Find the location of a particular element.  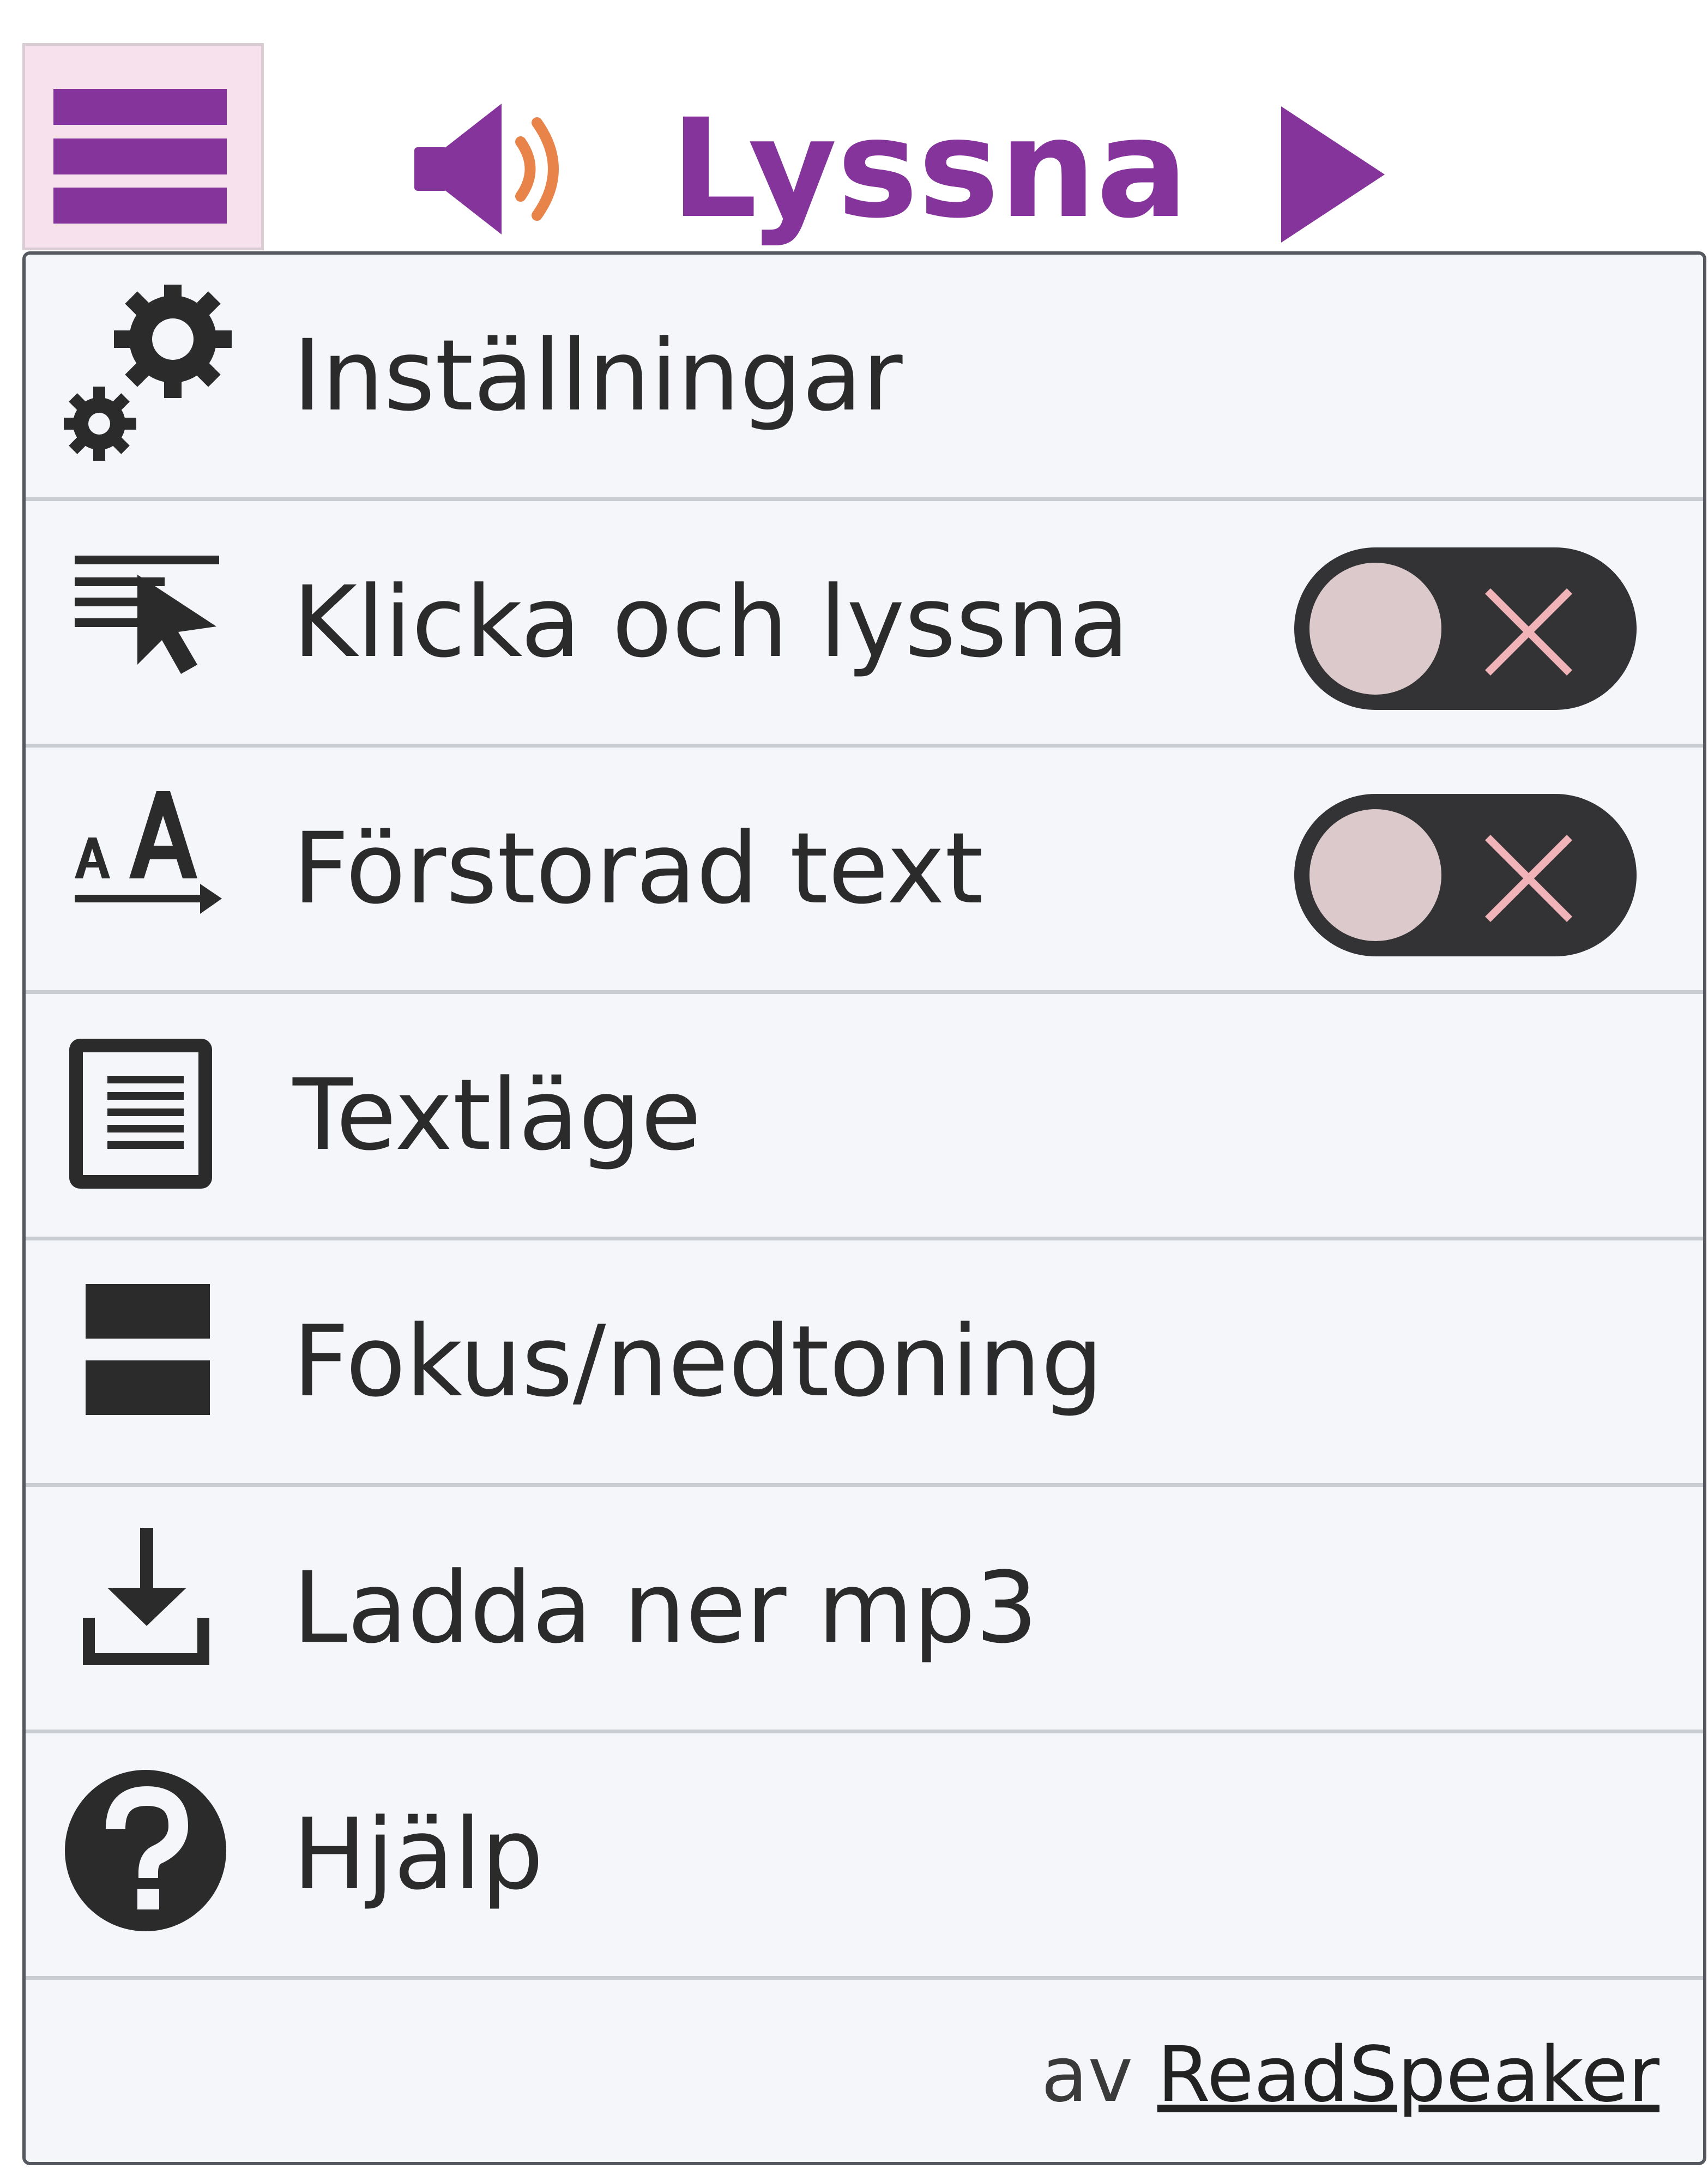

footer-credit: av ReadSpeaker is located at coordinates (1350, 2075).